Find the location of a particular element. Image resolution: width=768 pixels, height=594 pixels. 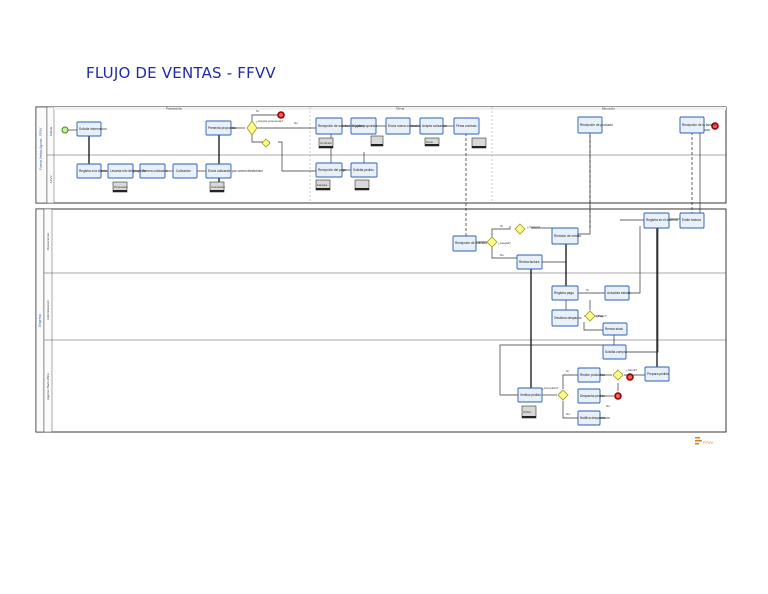

task-label: Verifica pedido is located at coordinates (530, 395).